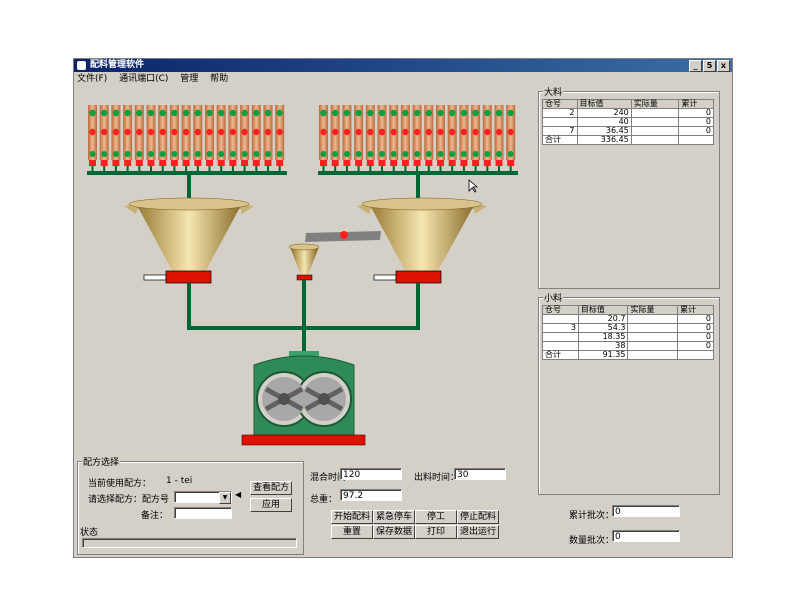  I want to click on chevron-down-icon: ▼, so click(225, 498).